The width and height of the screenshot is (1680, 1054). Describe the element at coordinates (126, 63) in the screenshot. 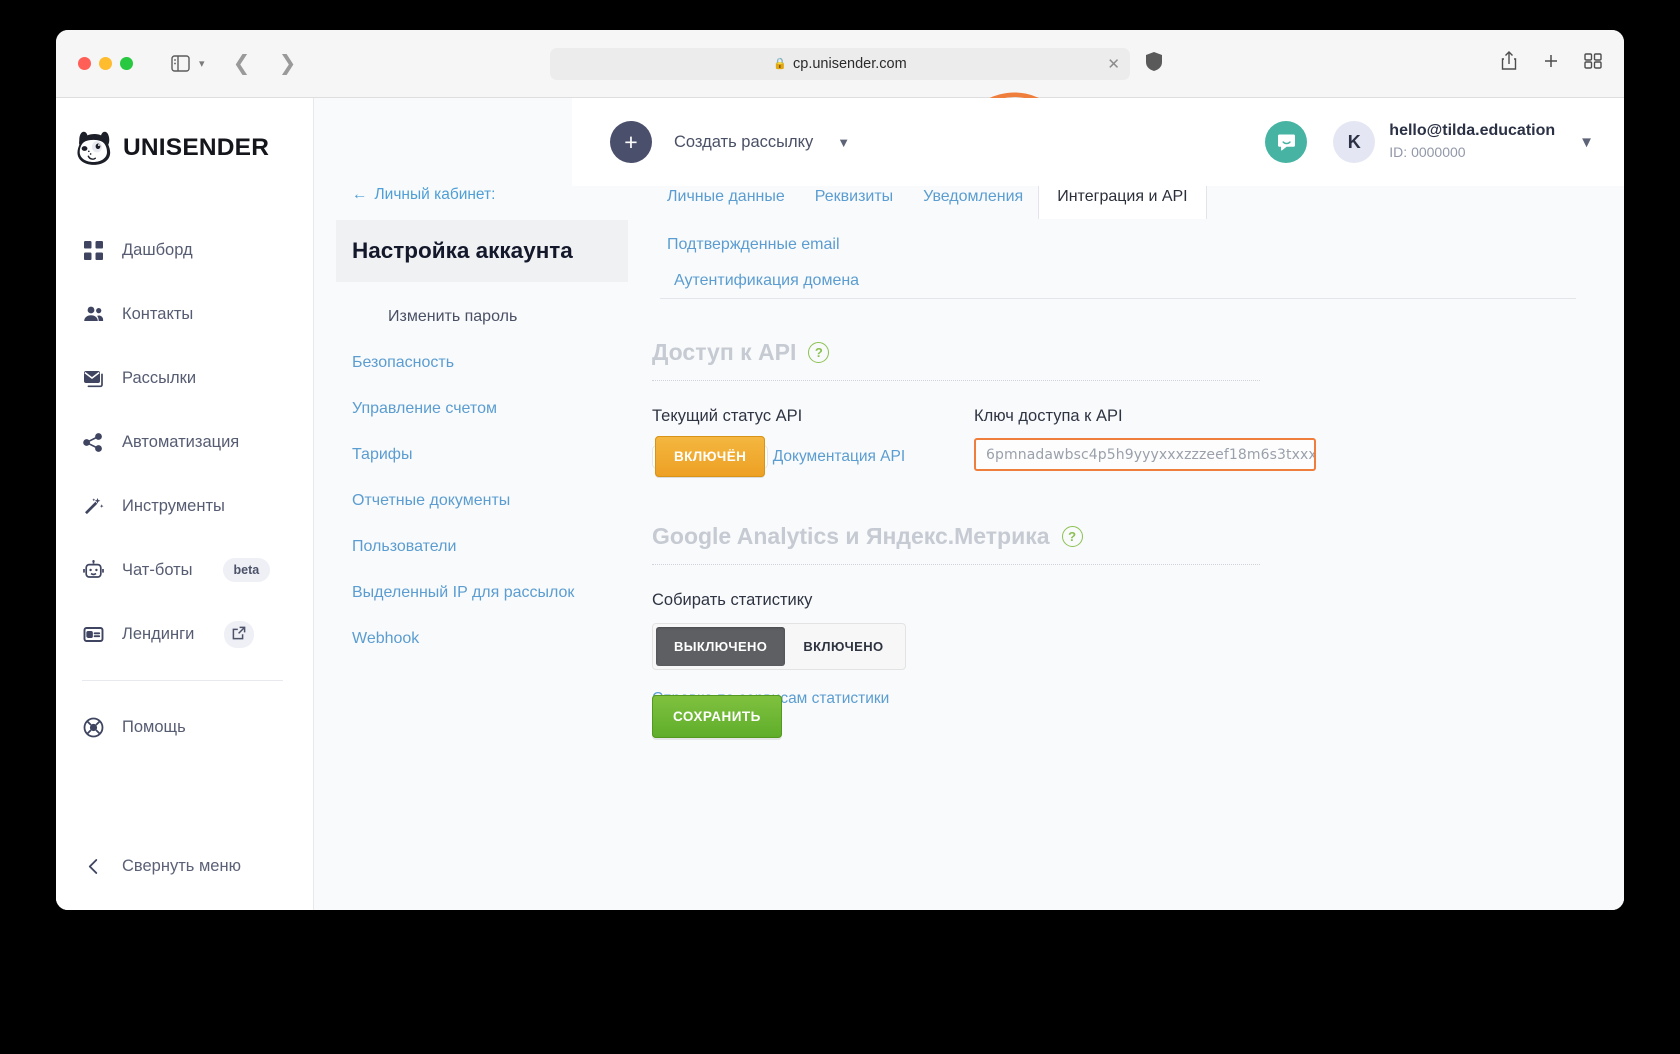

I see `maximize-window-button` at that location.